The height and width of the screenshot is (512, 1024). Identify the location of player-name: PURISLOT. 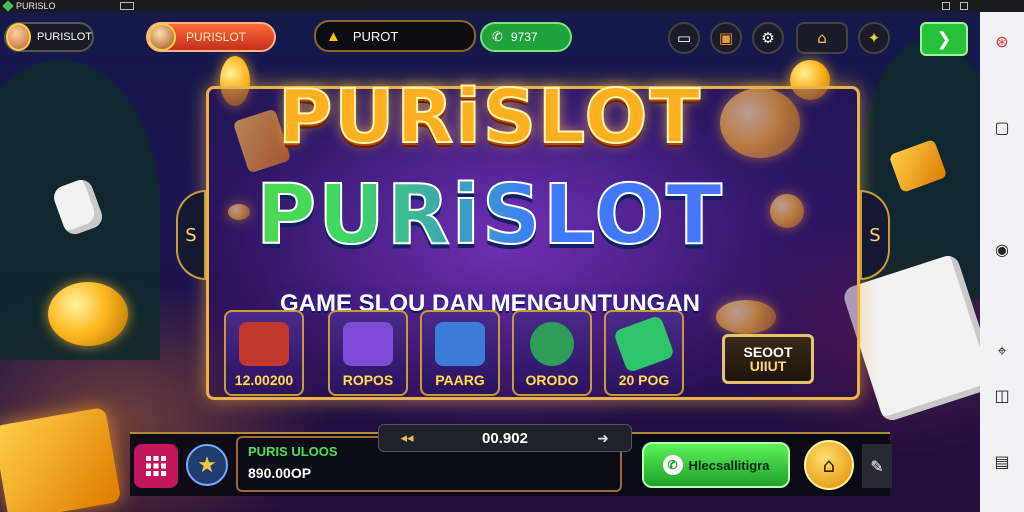
(64, 37).